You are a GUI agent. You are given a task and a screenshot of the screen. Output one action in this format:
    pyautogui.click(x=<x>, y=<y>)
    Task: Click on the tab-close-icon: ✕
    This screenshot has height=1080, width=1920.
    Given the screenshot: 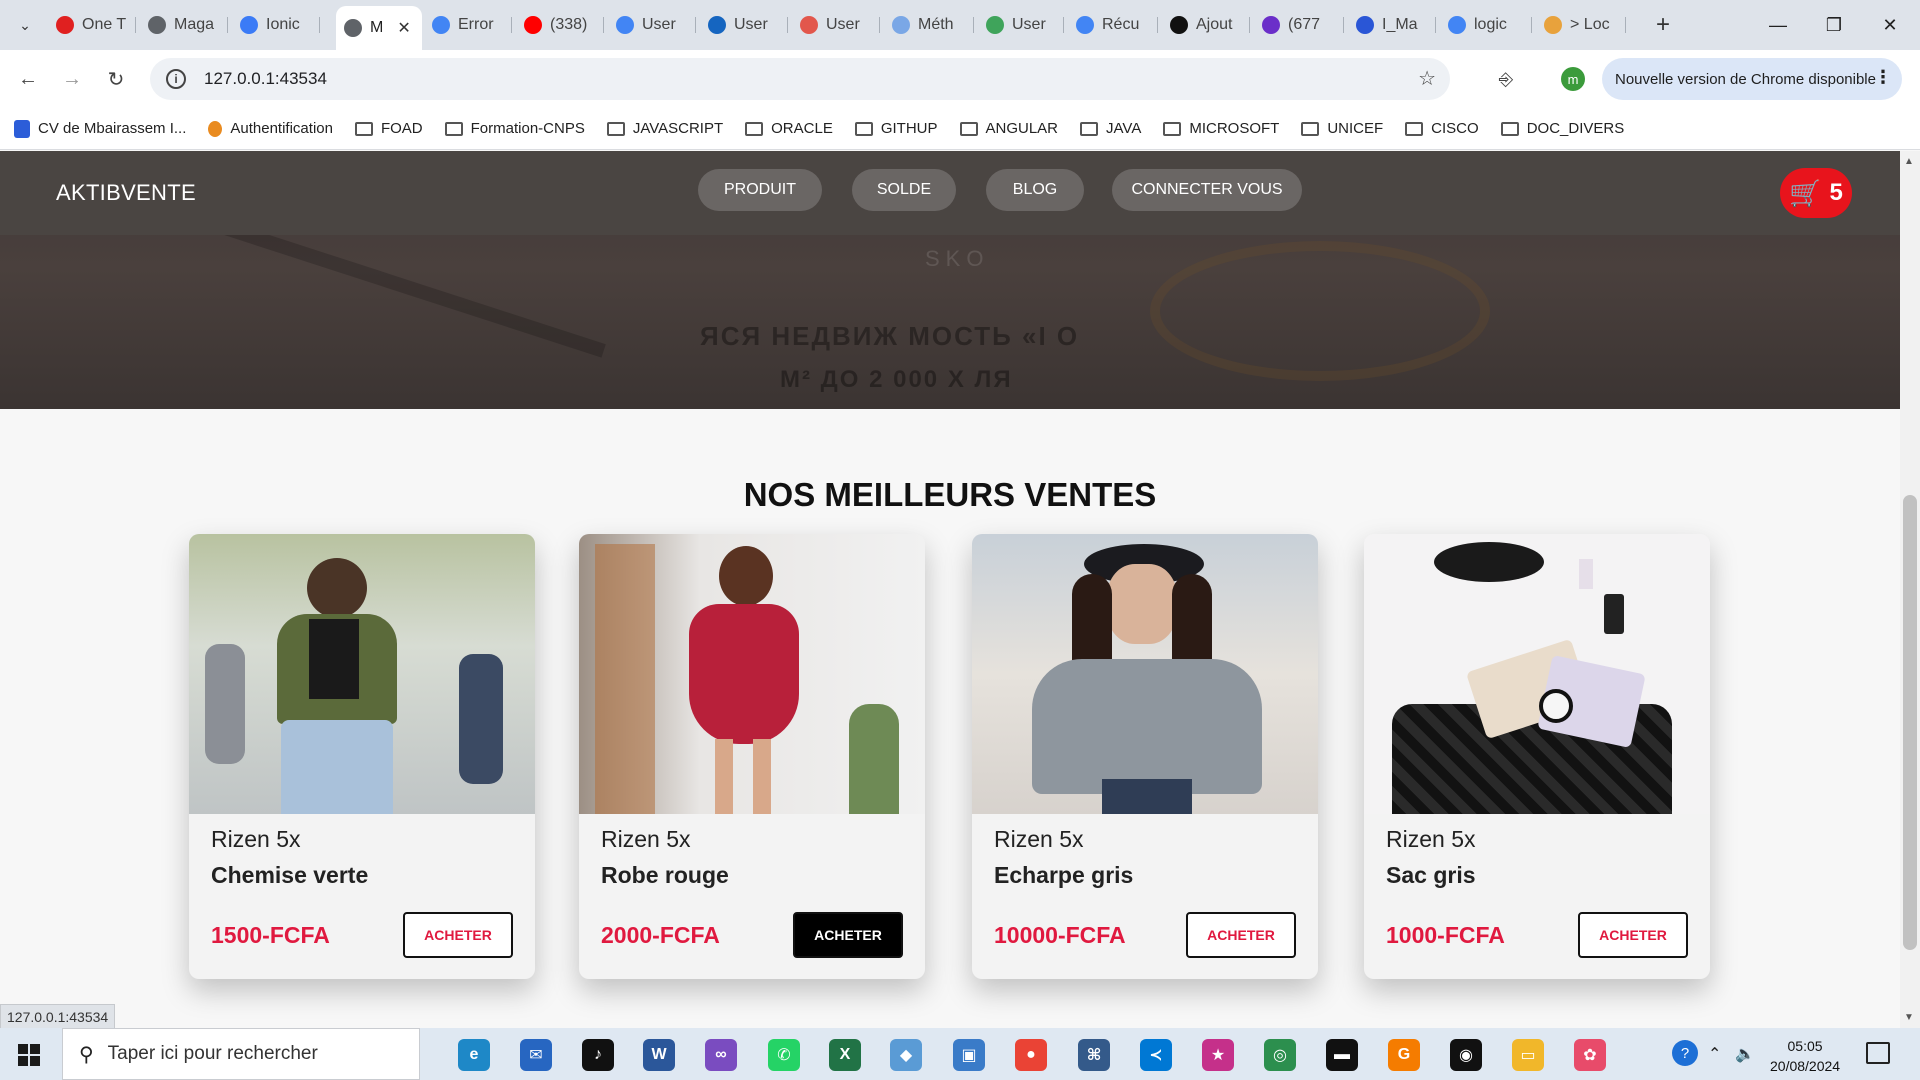 What is the action you would take?
    pyautogui.click(x=403, y=28)
    